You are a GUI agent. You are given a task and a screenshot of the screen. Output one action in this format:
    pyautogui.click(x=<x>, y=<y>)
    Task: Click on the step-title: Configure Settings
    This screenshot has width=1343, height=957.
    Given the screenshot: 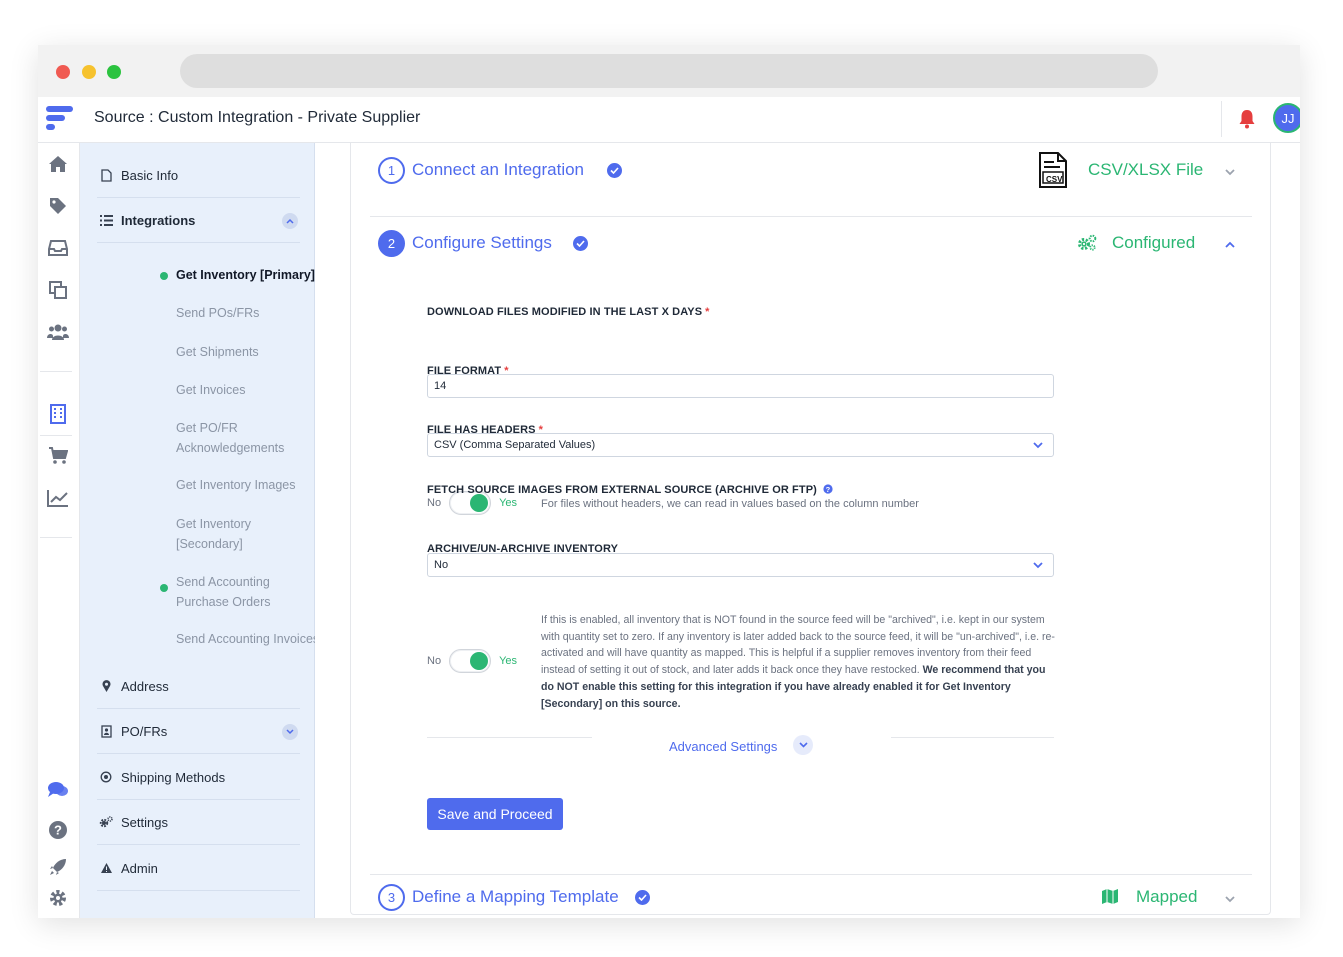 What is the action you would take?
    pyautogui.click(x=482, y=243)
    